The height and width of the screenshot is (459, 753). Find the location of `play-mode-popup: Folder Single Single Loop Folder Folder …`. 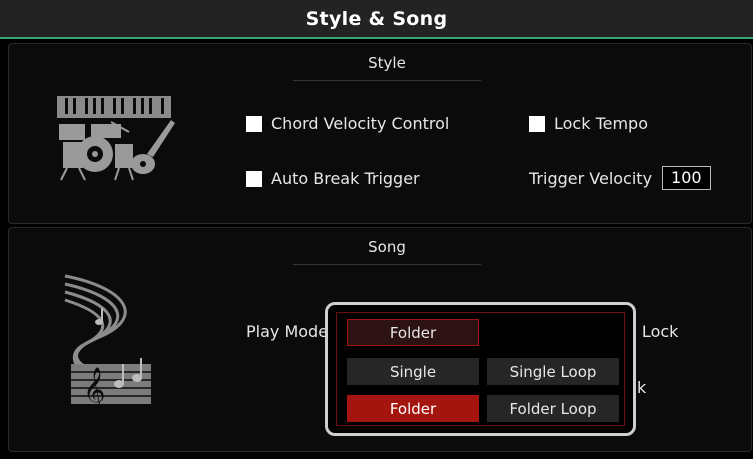

play-mode-popup: Folder Single Single Loop Folder Folder … is located at coordinates (480, 369).